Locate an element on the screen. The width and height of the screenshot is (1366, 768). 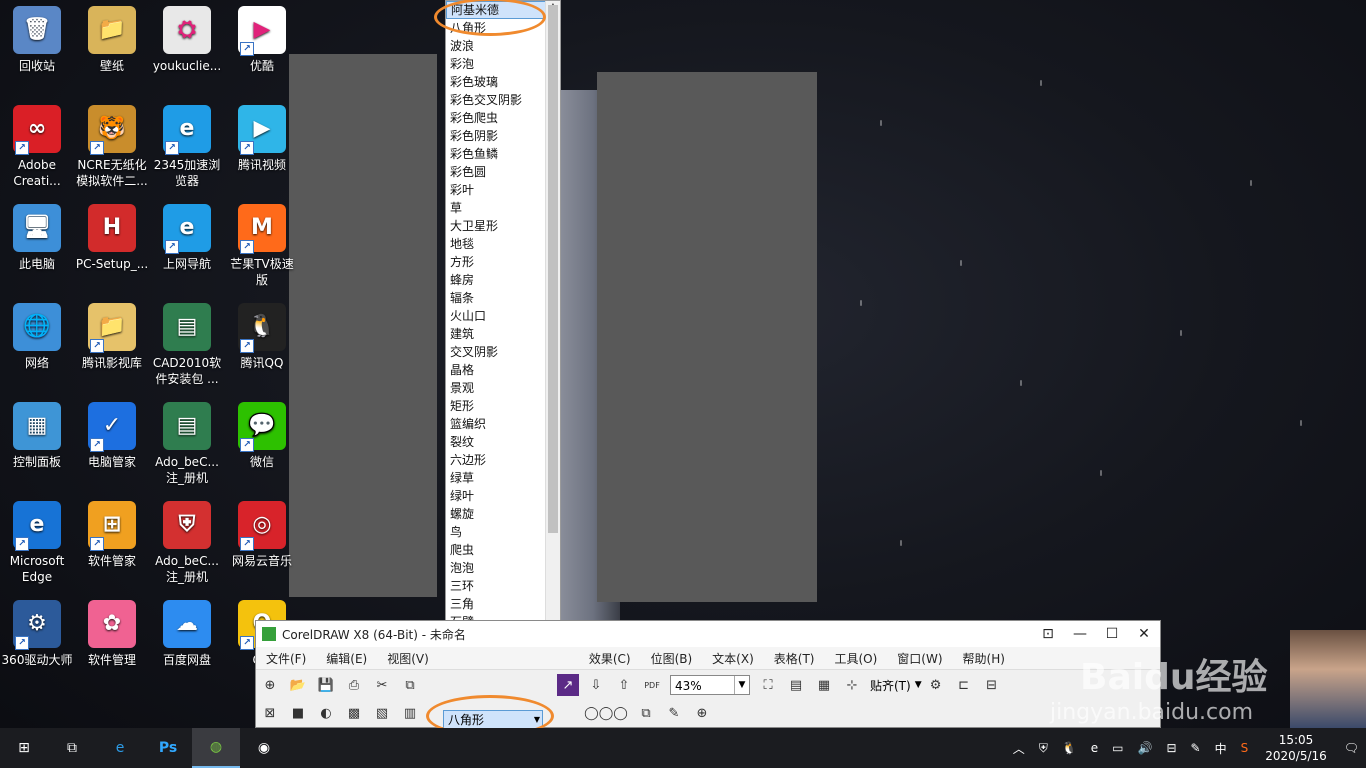
clock: 15:05 2020/5/16 is located at coordinates (1296, 748).